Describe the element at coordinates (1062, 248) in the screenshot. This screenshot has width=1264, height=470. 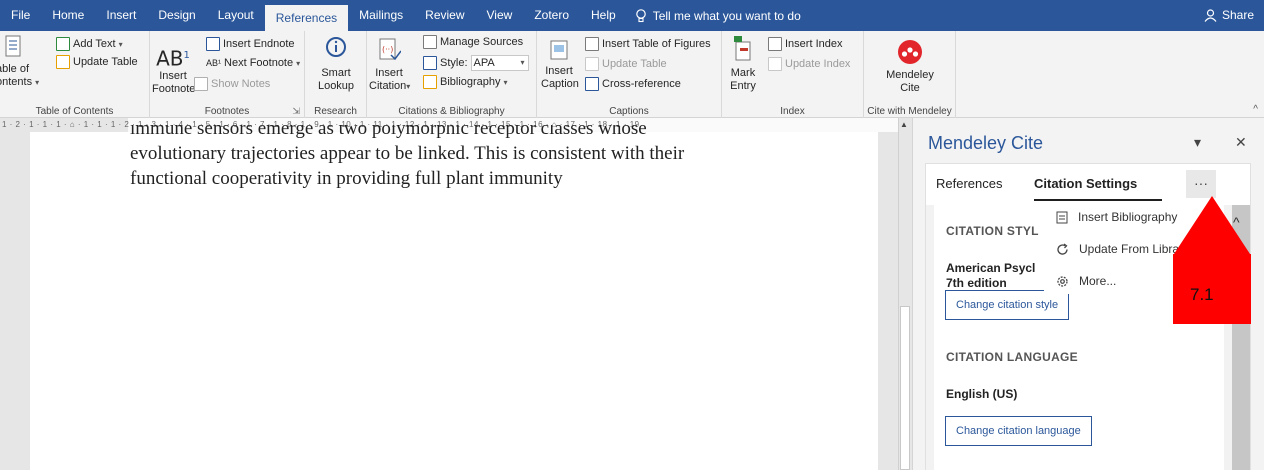
I see `refresh-icon` at that location.